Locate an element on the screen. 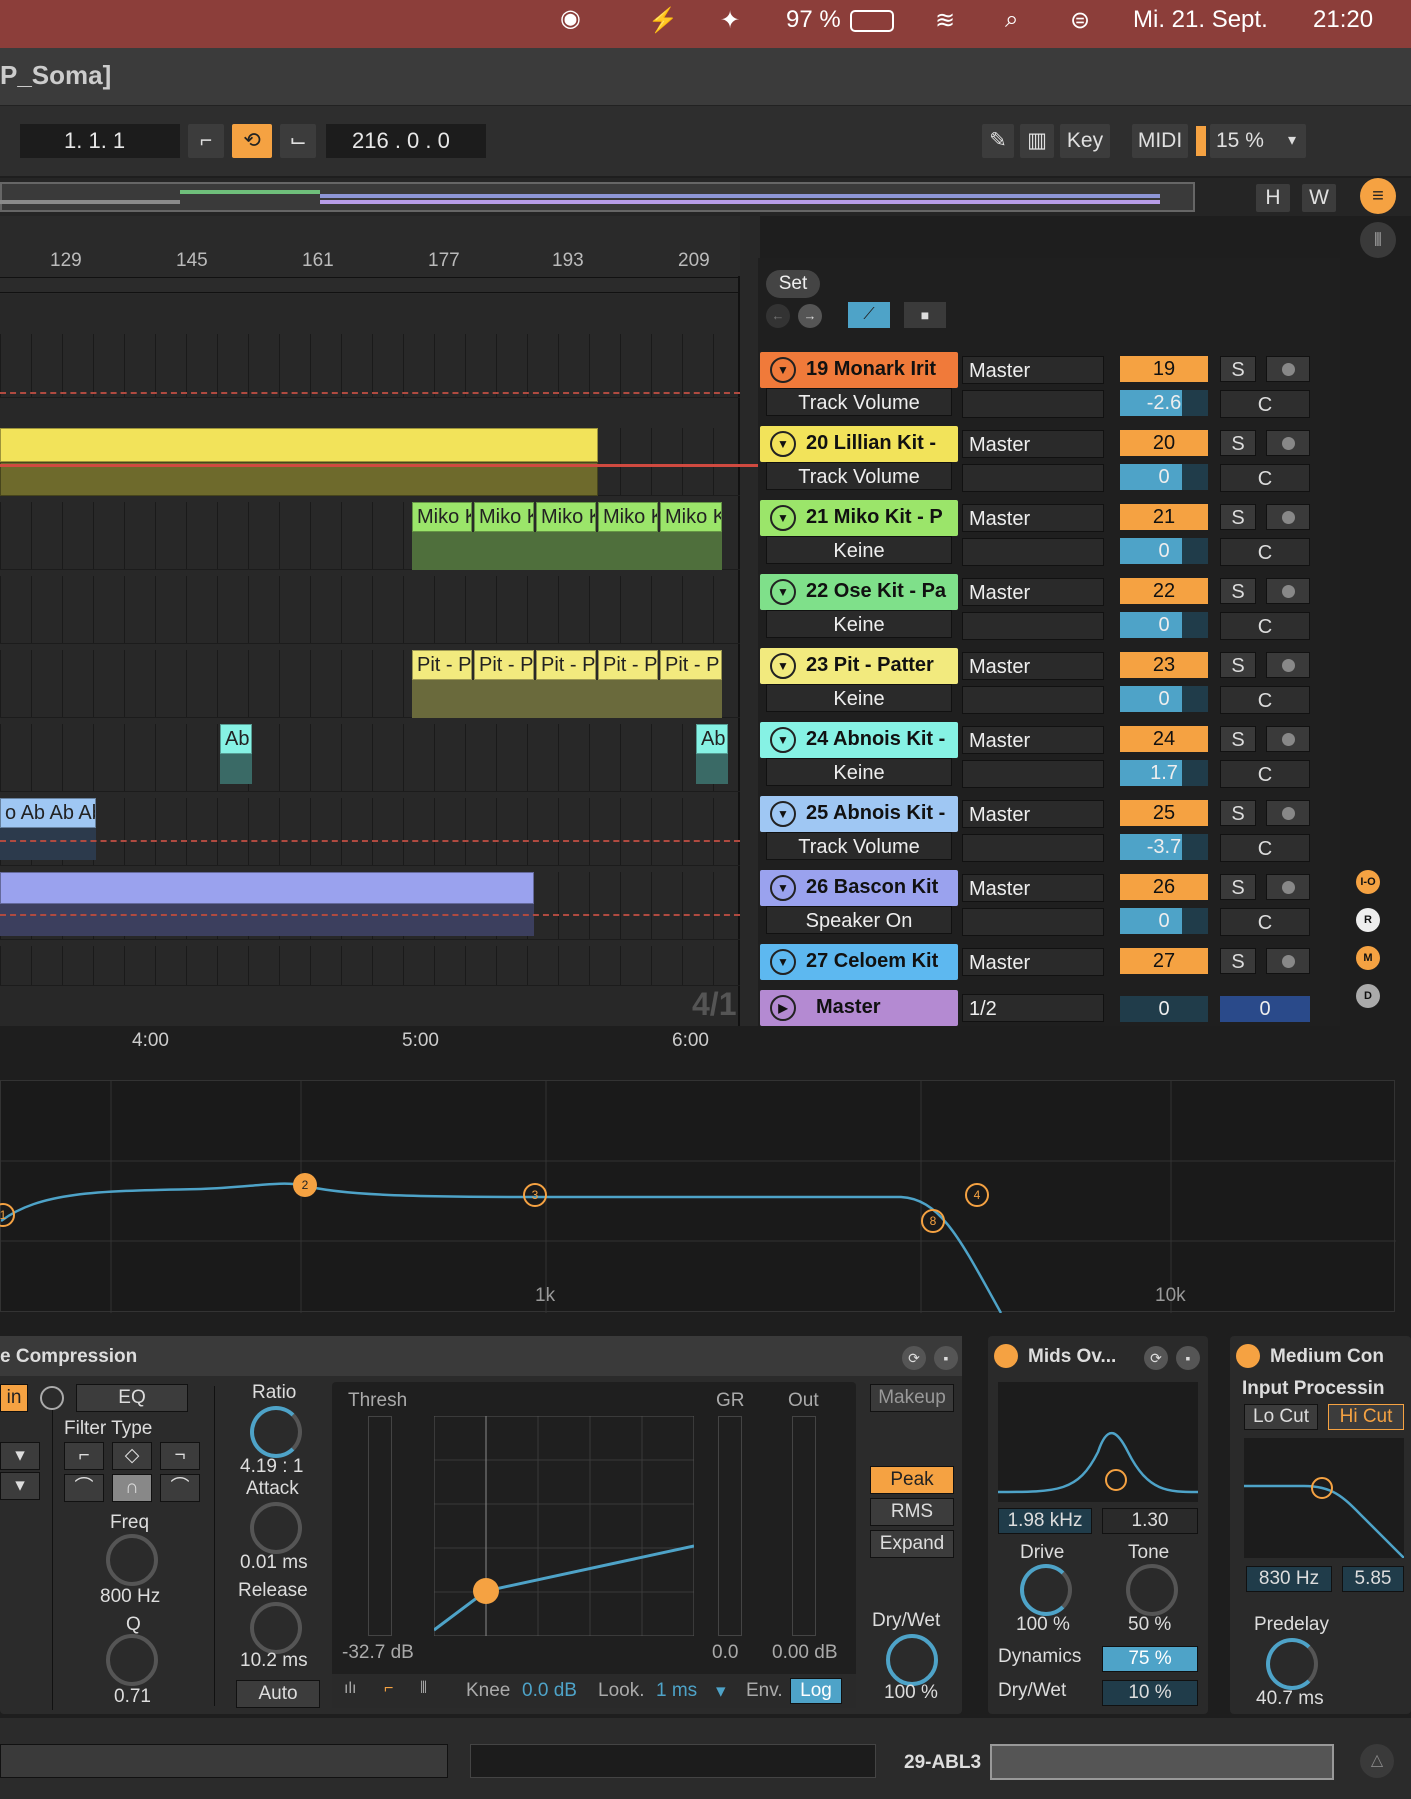 The width and height of the screenshot is (1411, 1799). track-activator: 24 is located at coordinates (1164, 739).